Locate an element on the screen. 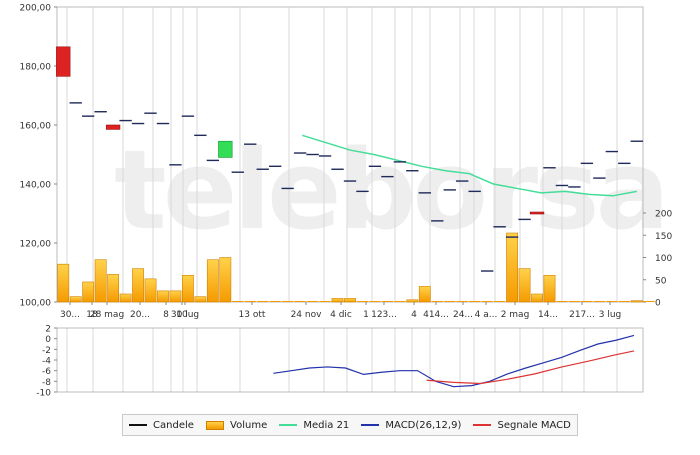 The height and width of the screenshot is (455, 700). legend-label: Segnale MACD is located at coordinates (534, 425).